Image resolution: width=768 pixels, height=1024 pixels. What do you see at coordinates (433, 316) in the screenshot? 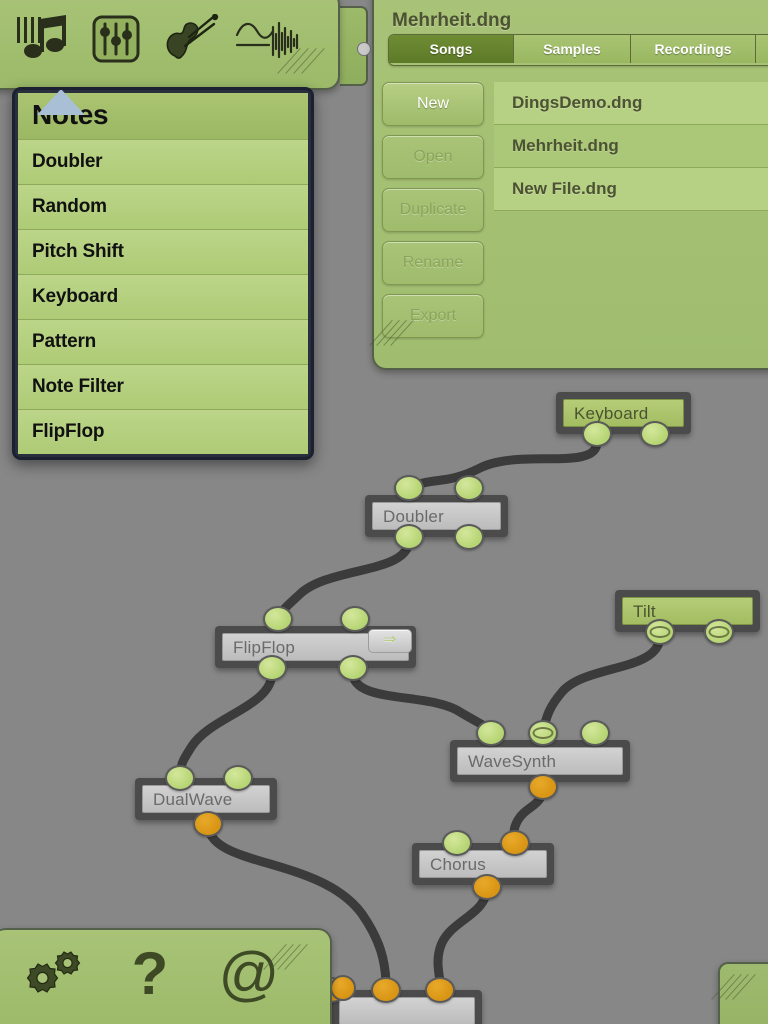
I see `export-button: Export` at bounding box center [433, 316].